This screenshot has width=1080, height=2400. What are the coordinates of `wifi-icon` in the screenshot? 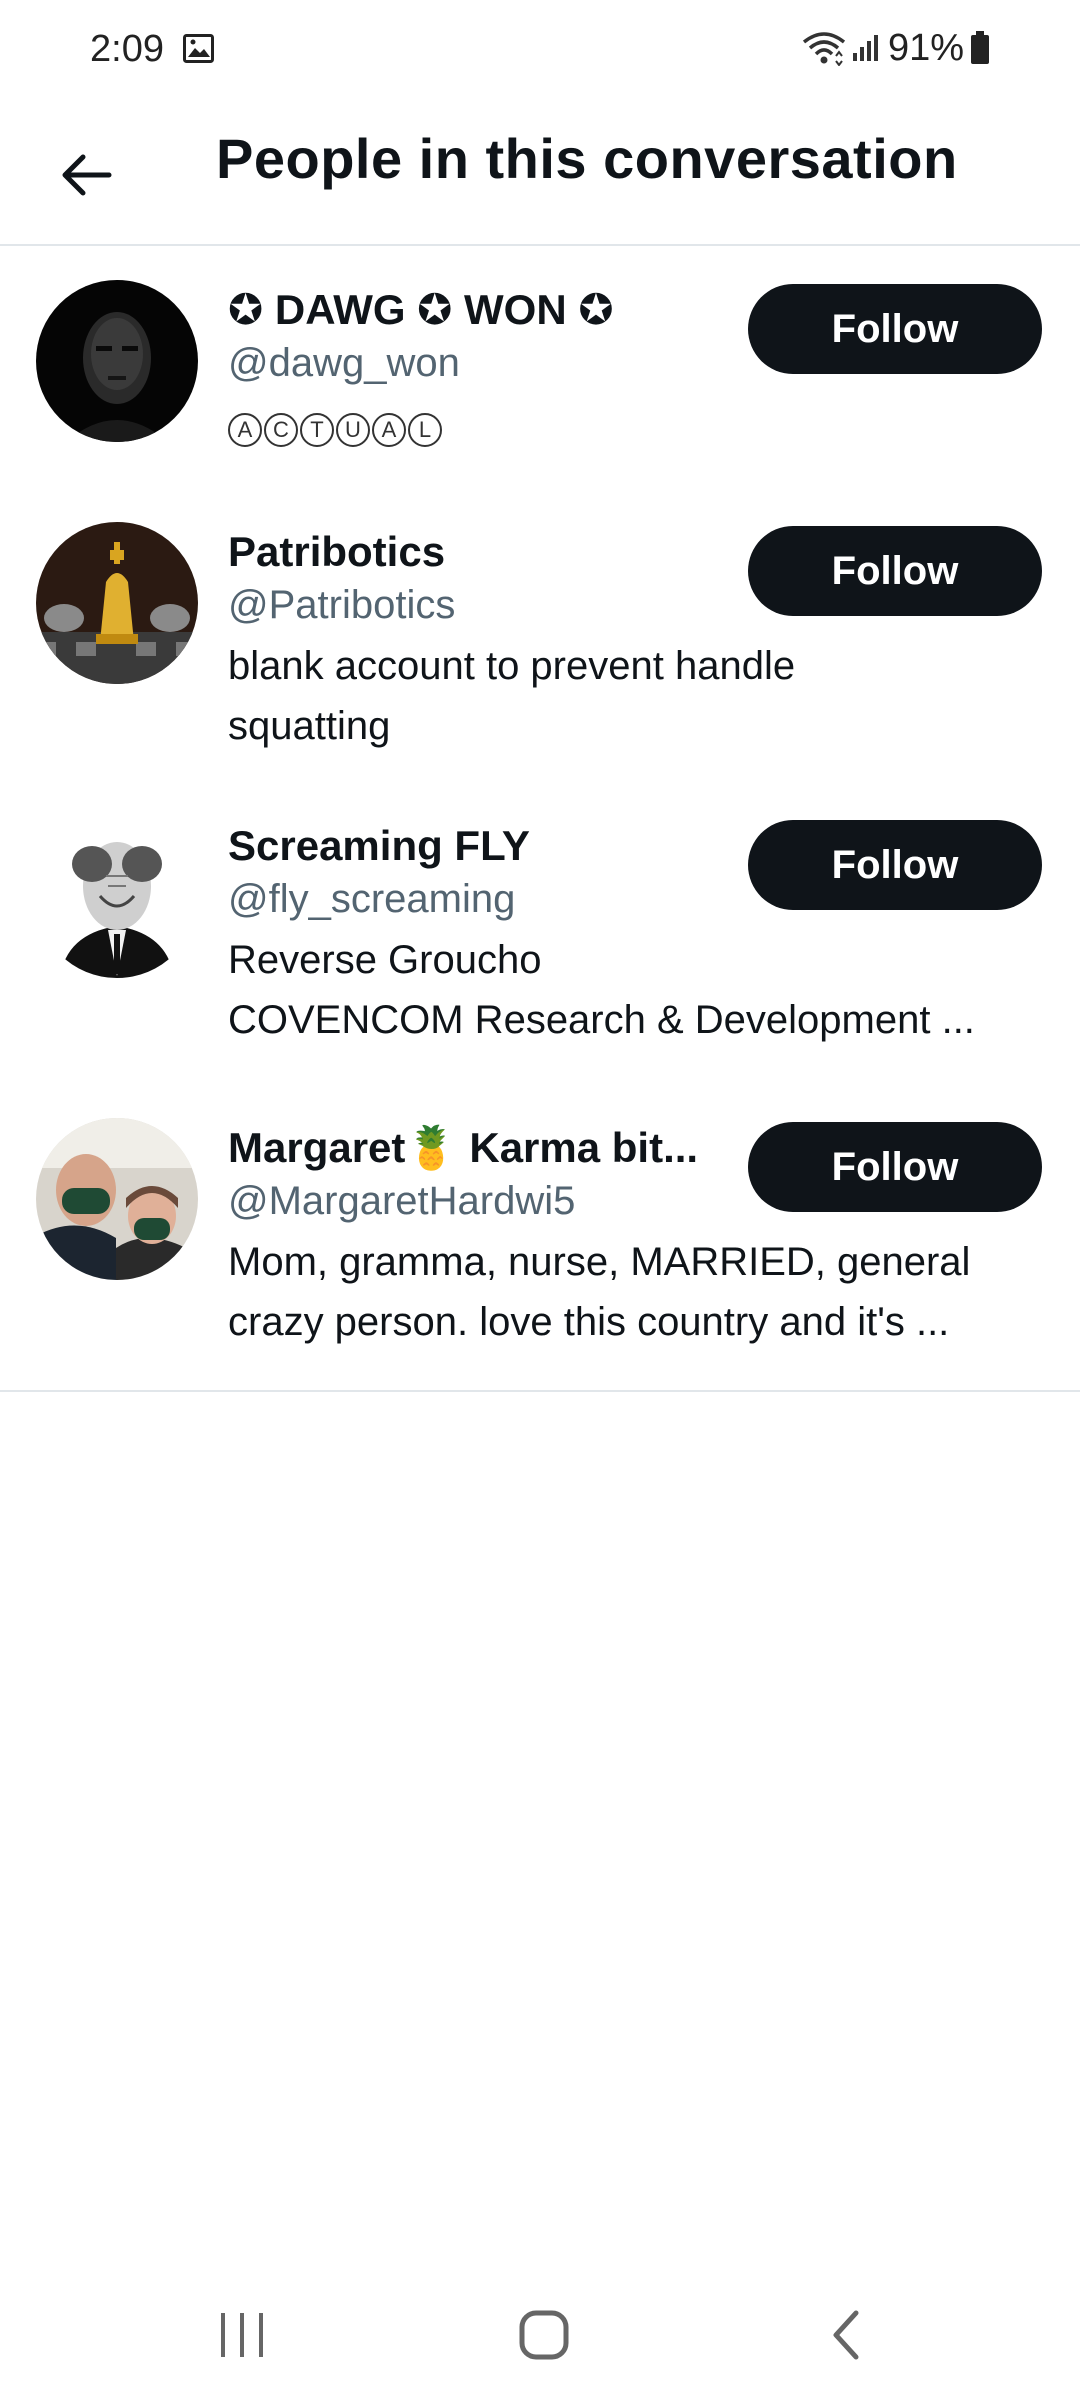 It's located at (824, 49).